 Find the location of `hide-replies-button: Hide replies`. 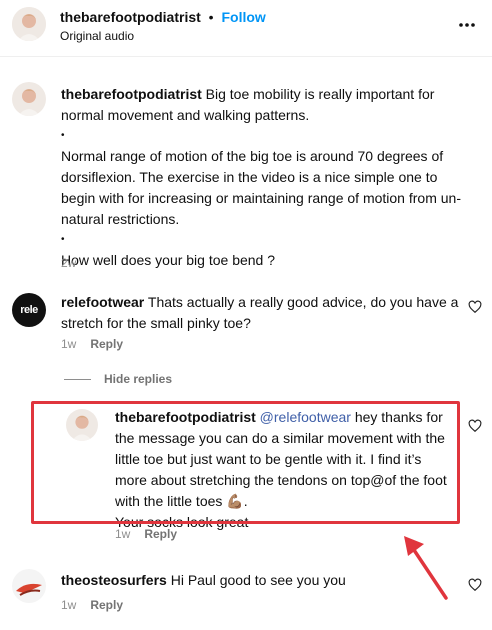

hide-replies-button: Hide replies is located at coordinates (138, 379).